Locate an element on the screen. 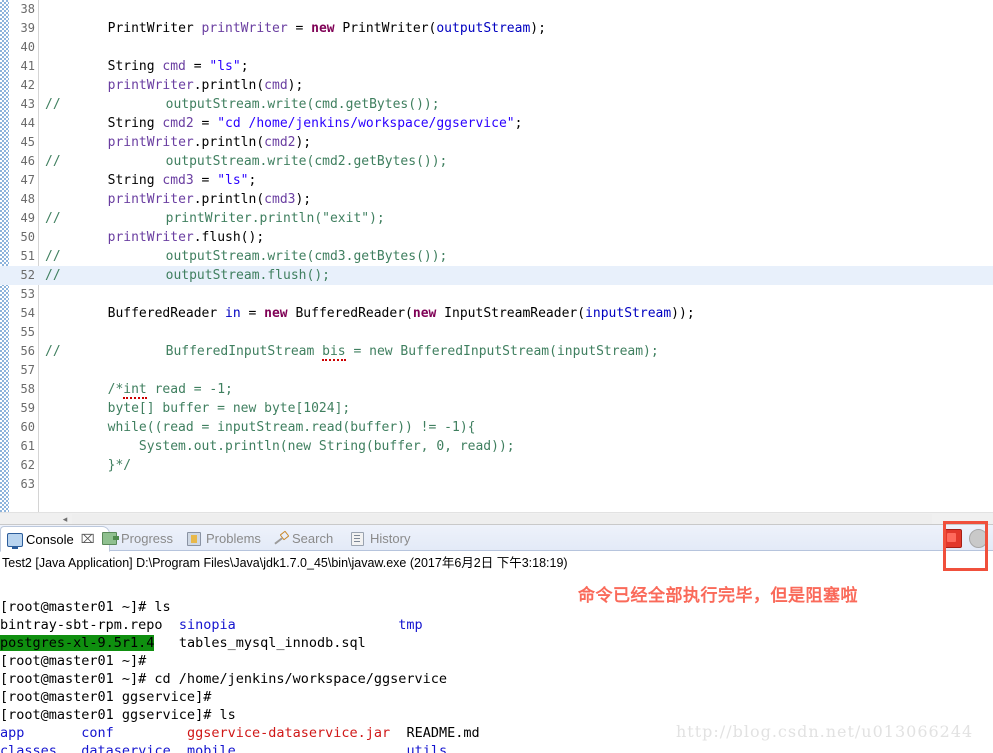 This screenshot has width=993, height=753. tab-history: History is located at coordinates (391, 538).